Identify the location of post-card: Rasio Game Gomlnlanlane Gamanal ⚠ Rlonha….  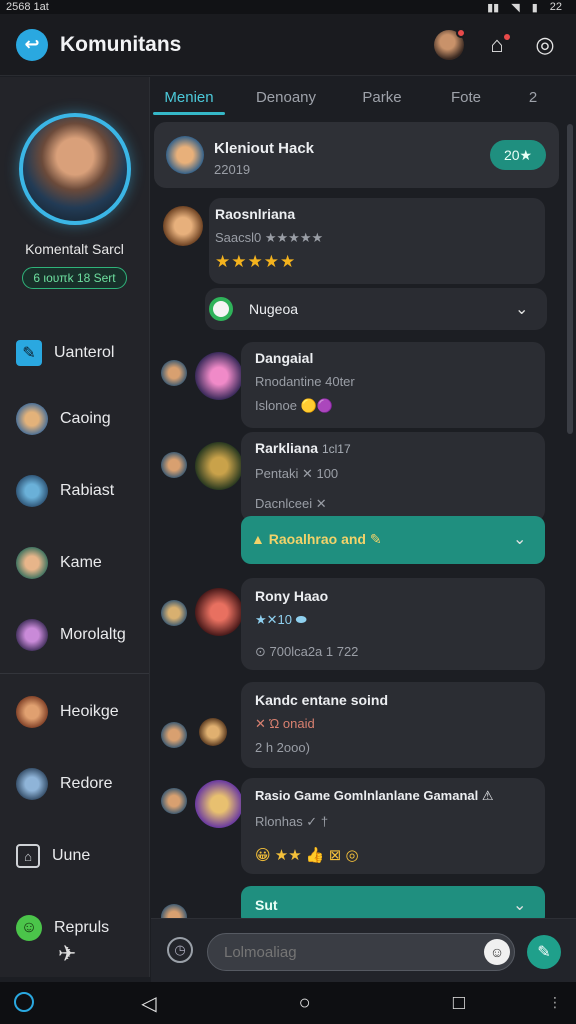
(393, 826).